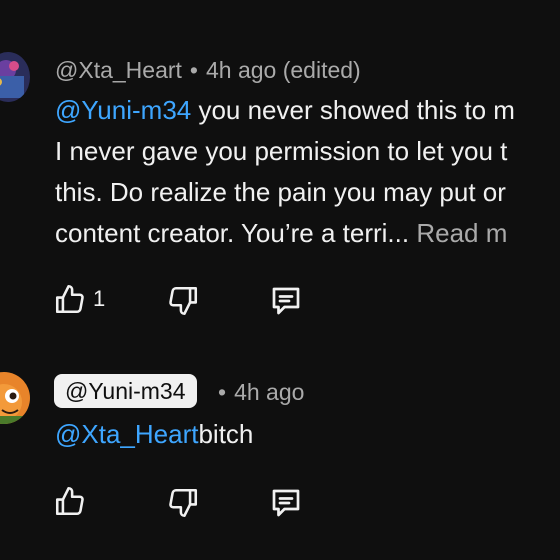 The height and width of the screenshot is (560, 560). What do you see at coordinates (281, 151) in the screenshot?
I see `comment-line-2: I never gave you permission to let you t` at bounding box center [281, 151].